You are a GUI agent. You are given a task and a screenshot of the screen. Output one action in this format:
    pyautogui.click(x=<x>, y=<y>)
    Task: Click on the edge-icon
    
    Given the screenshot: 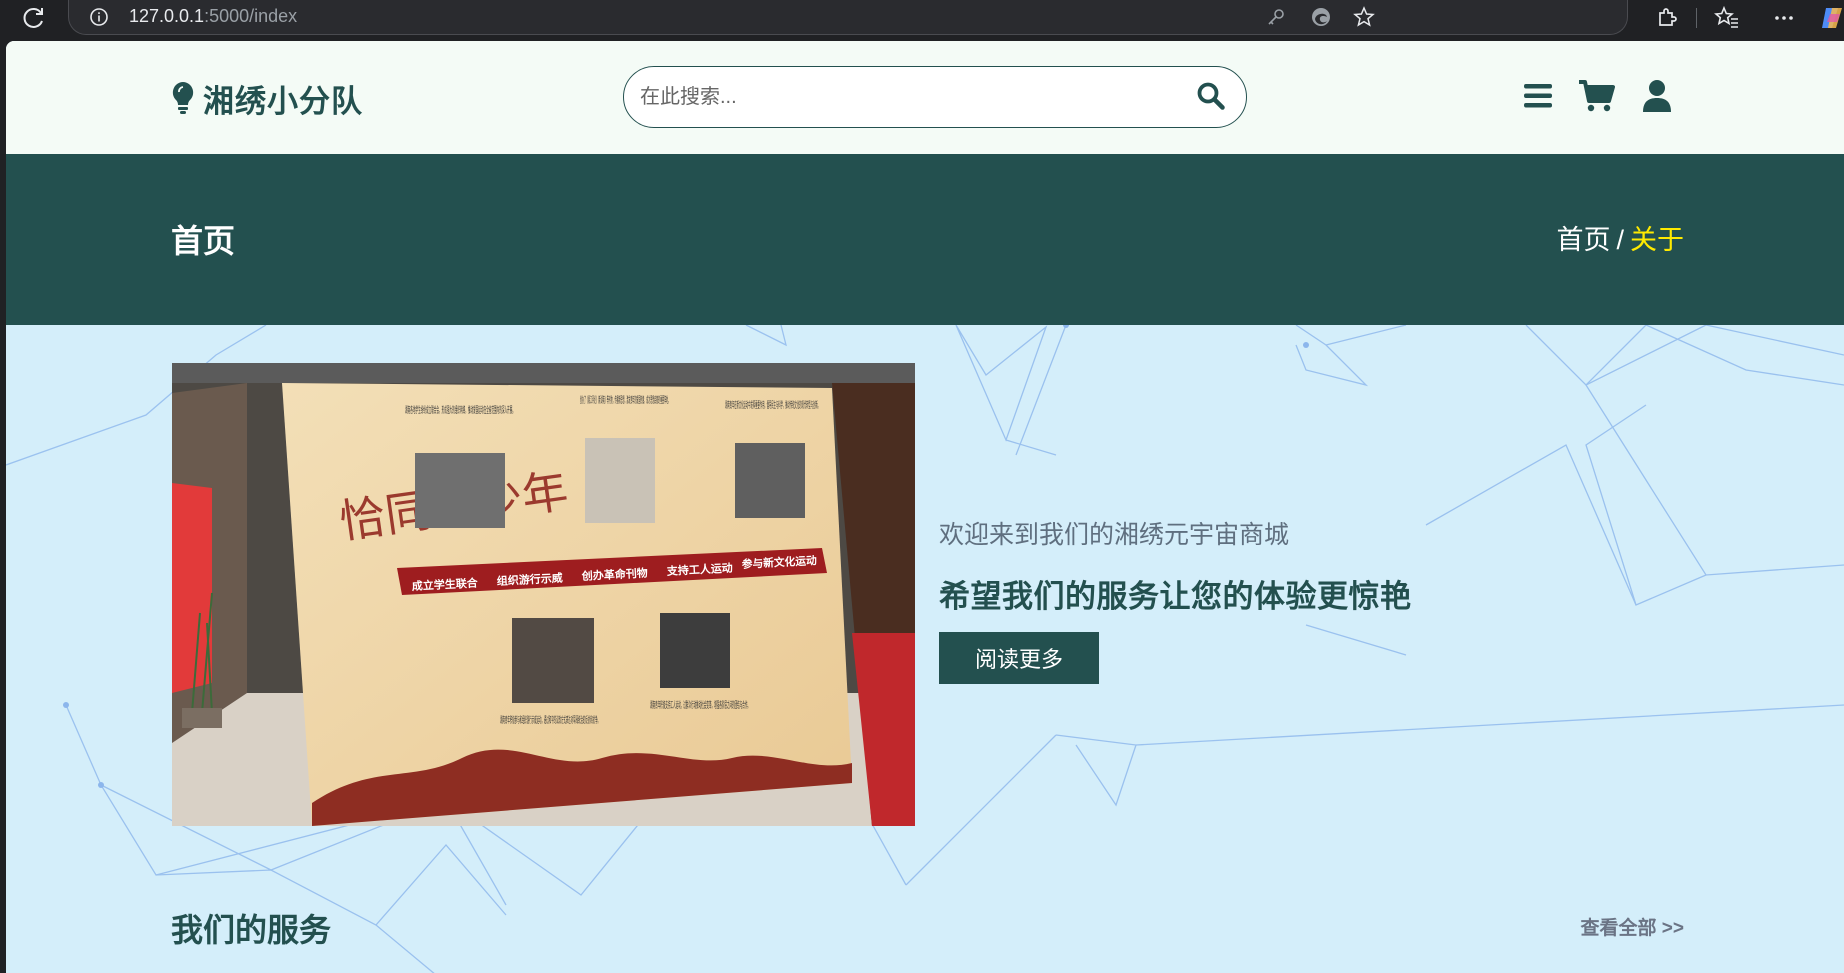 What is the action you would take?
    pyautogui.click(x=1321, y=17)
    